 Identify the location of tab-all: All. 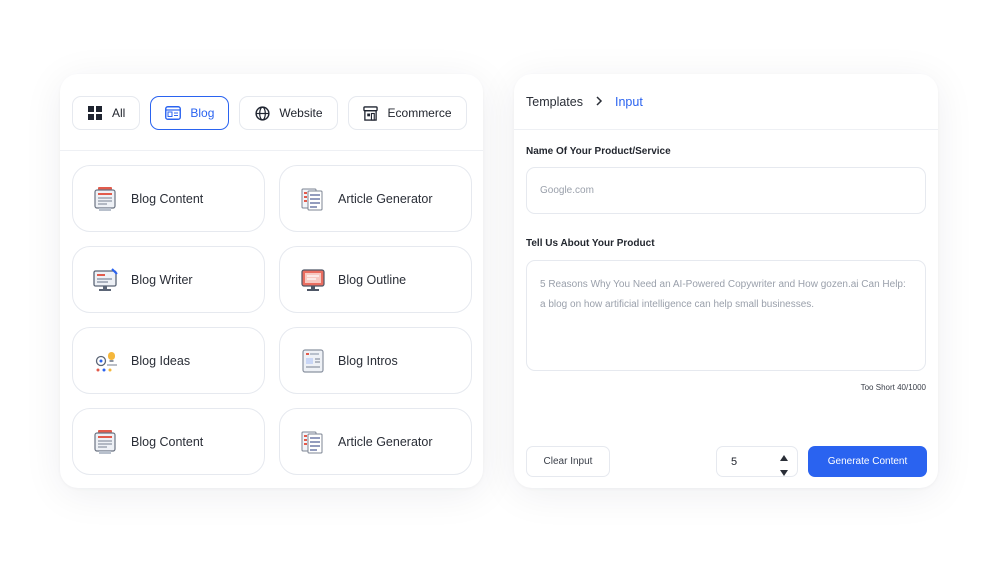
(106, 113).